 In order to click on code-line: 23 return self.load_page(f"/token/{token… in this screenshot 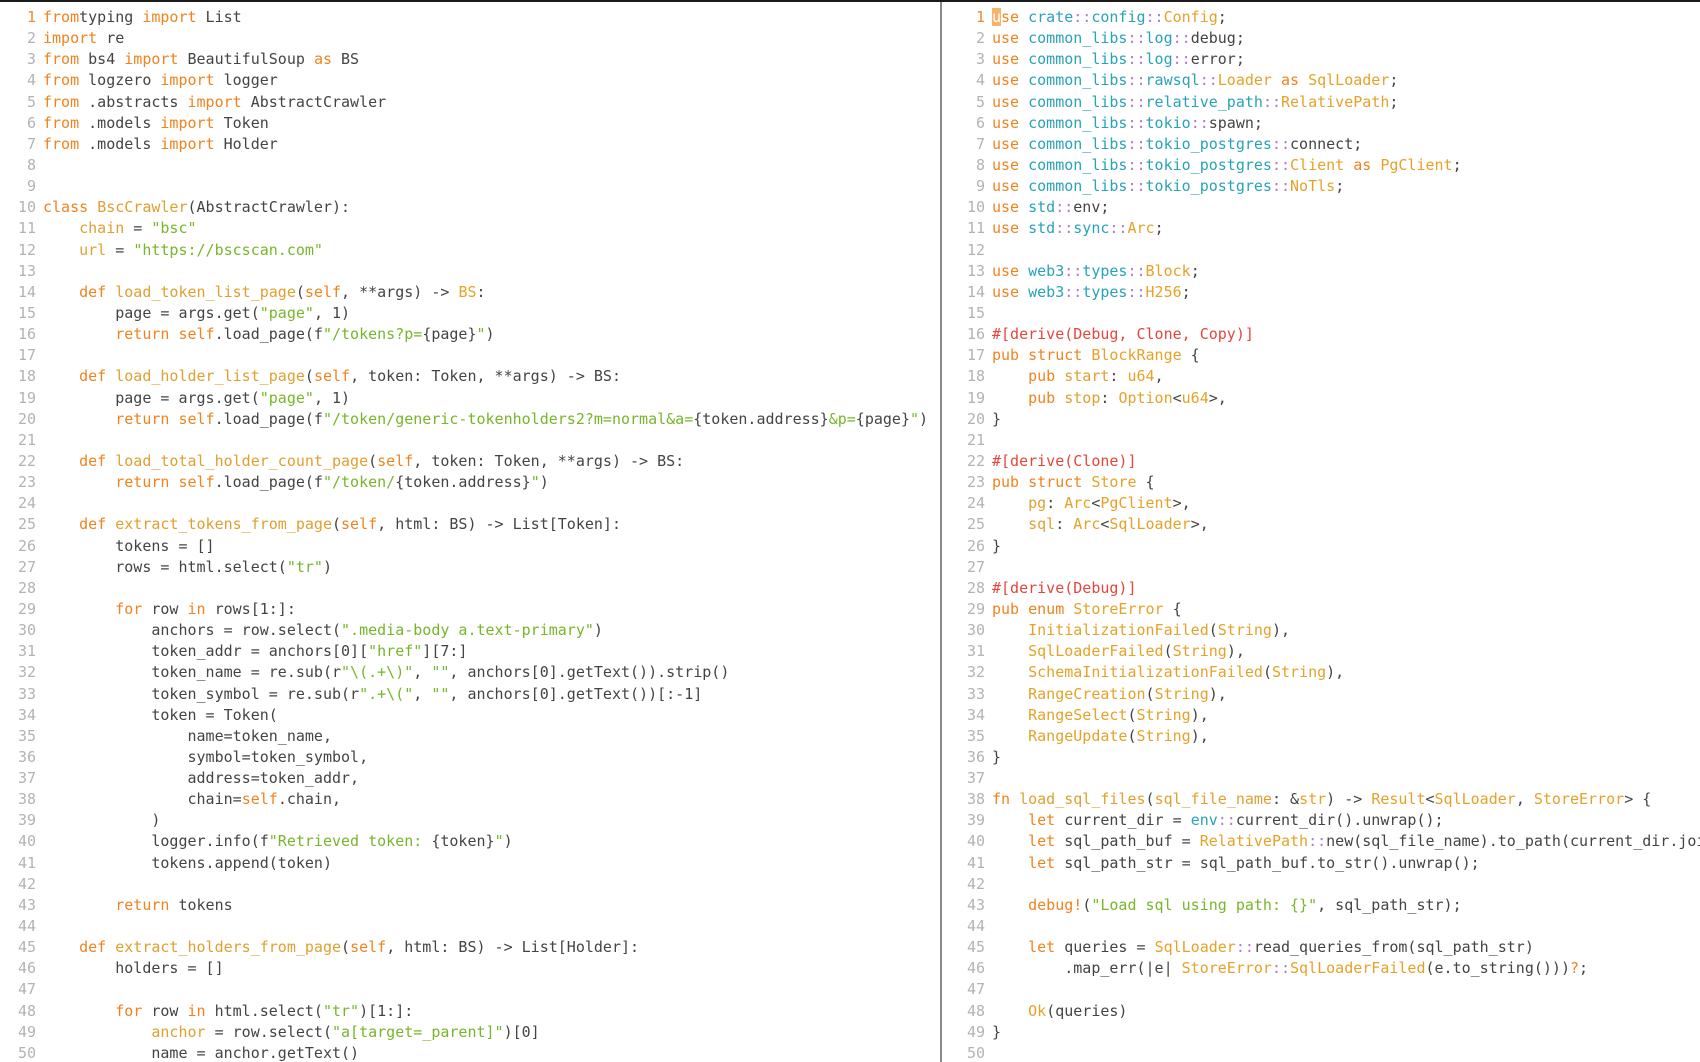, I will do `click(470, 482)`.